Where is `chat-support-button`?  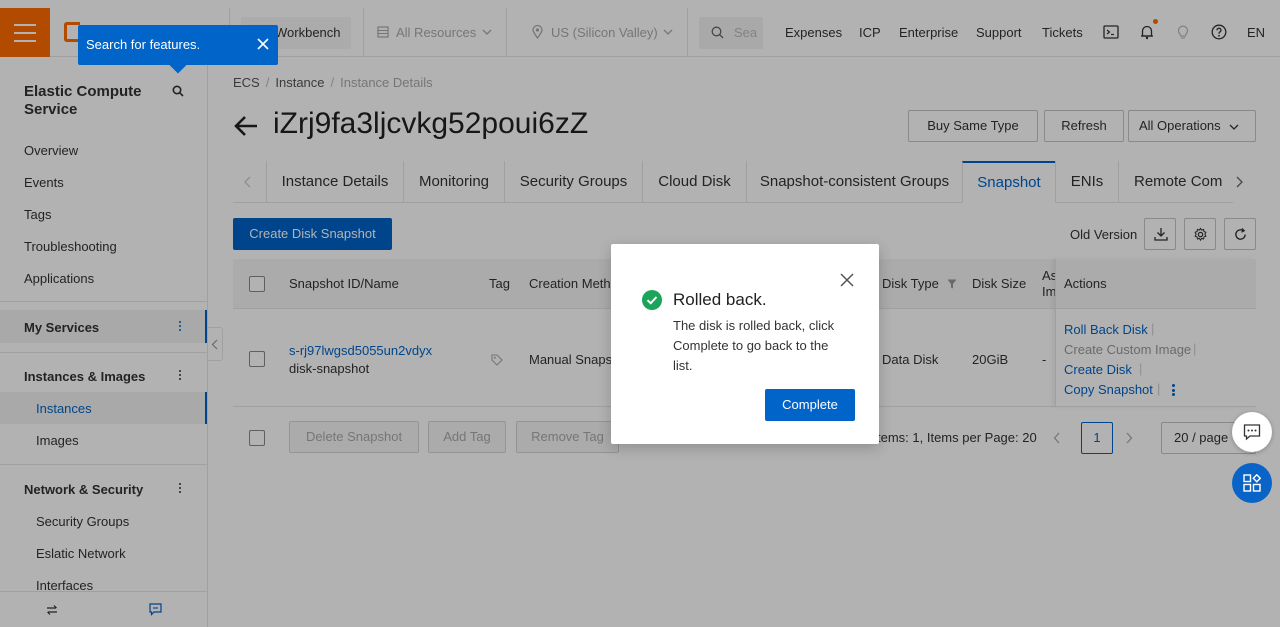 chat-support-button is located at coordinates (1252, 432).